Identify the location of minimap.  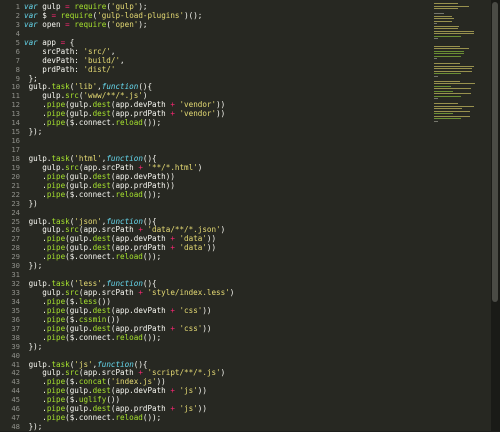
(461, 215).